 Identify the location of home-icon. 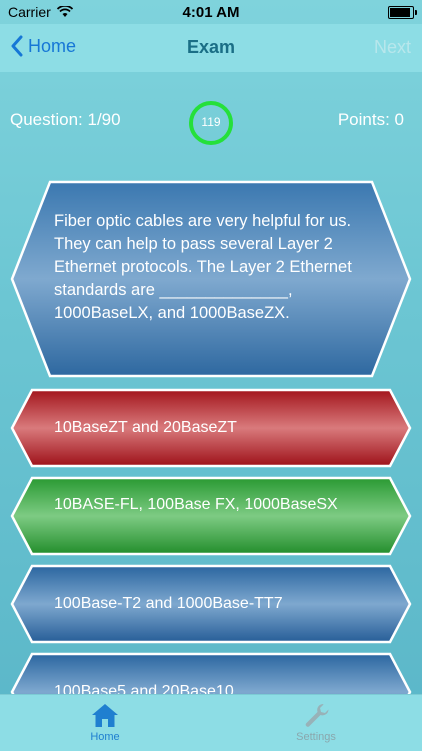
(105, 715).